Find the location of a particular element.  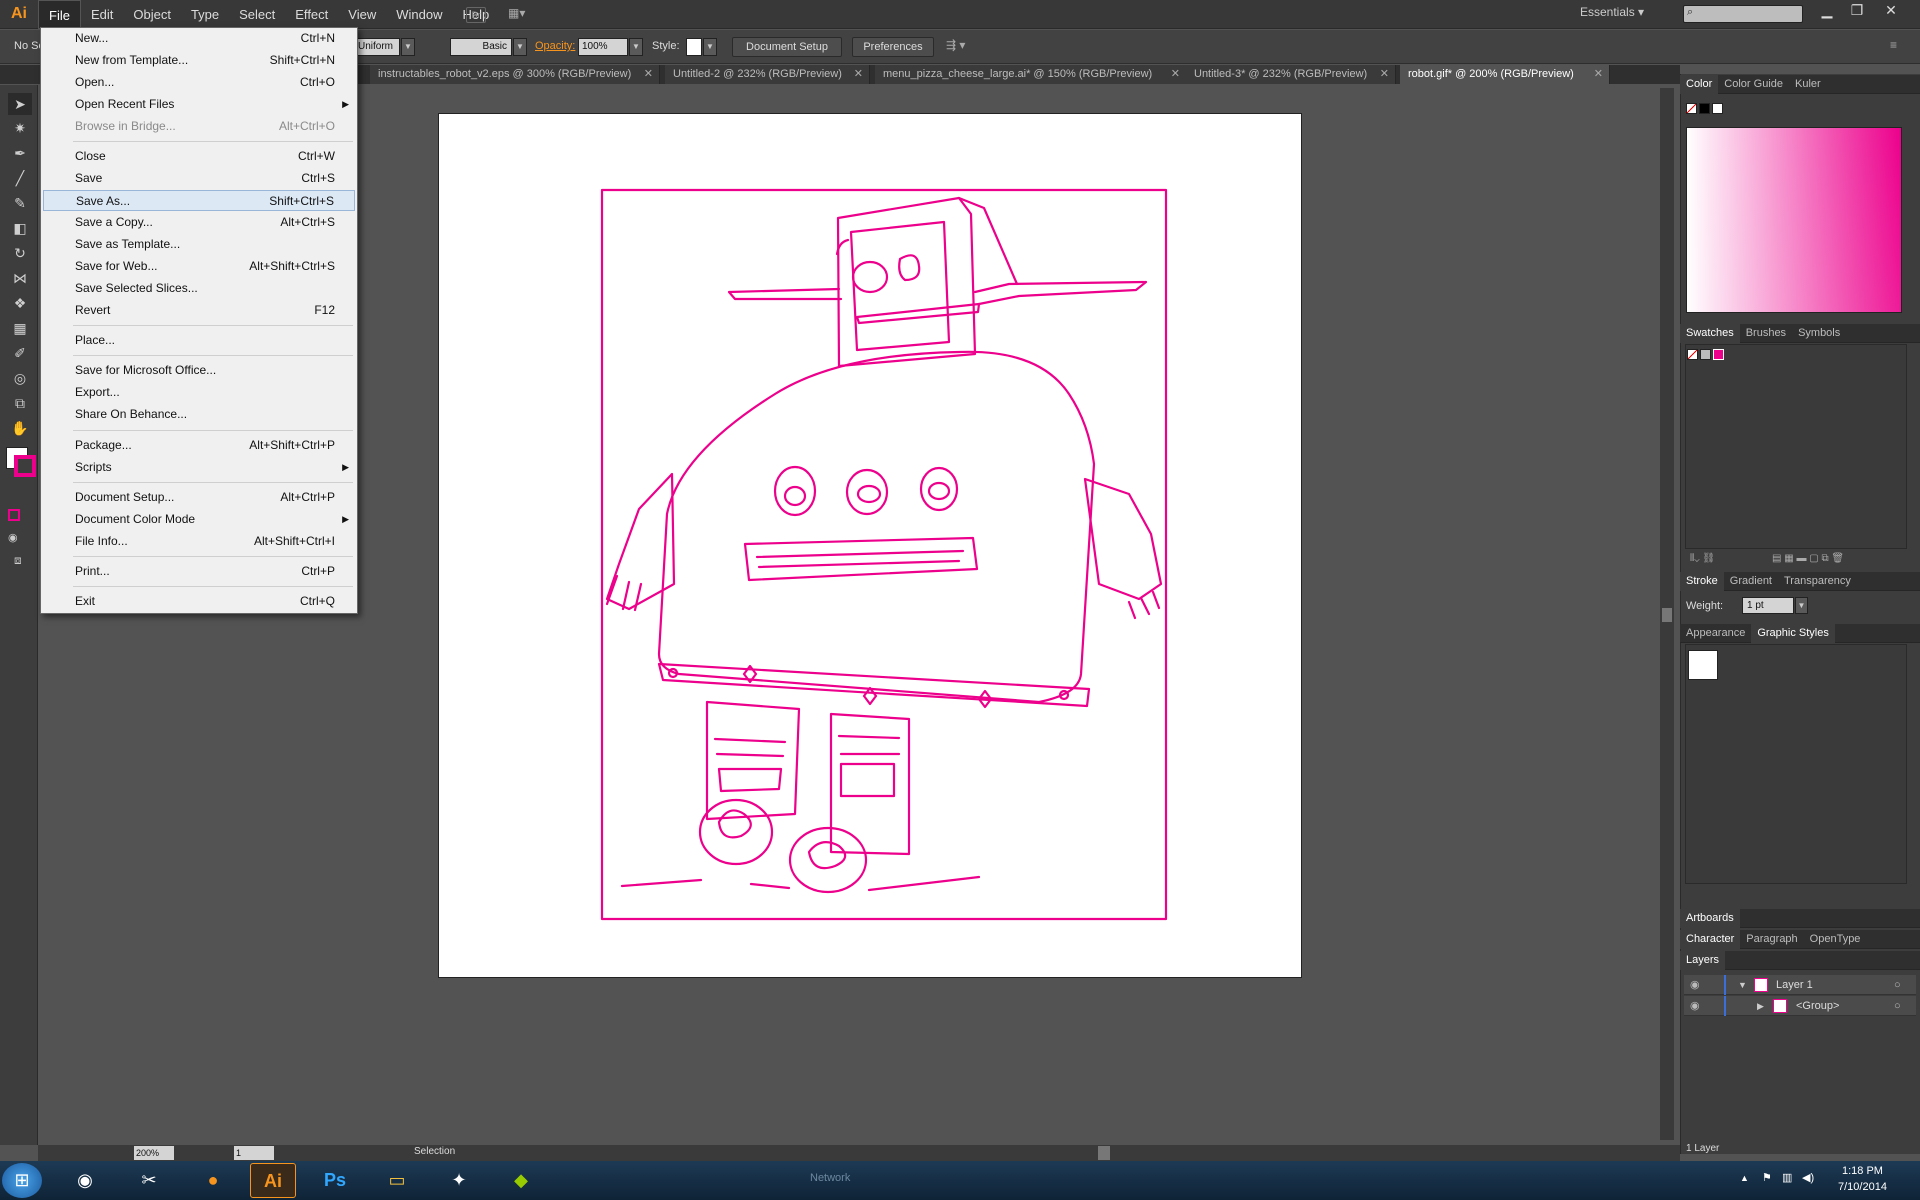

photoshop-taskbar-icon: Ps is located at coordinates (335, 1180).